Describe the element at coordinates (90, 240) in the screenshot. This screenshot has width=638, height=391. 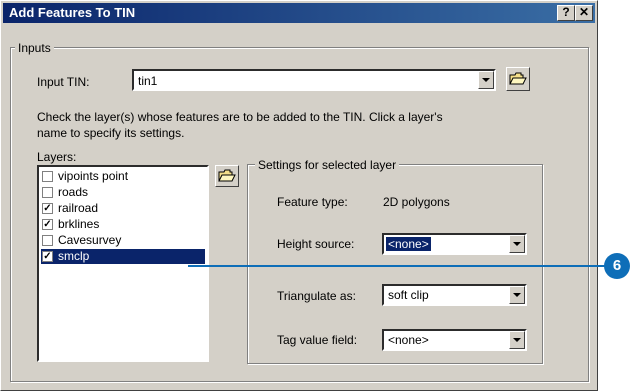
I see `layer-item-label: Cavesurvey` at that location.